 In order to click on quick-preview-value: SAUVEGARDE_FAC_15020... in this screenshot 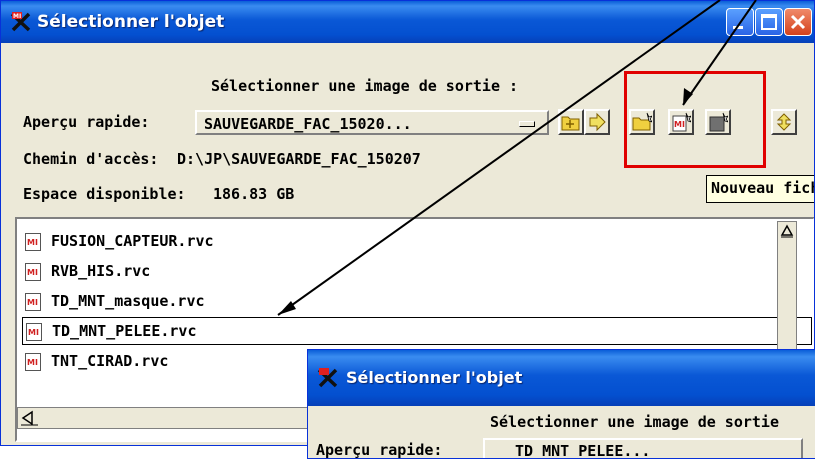, I will do `click(308, 124)`.